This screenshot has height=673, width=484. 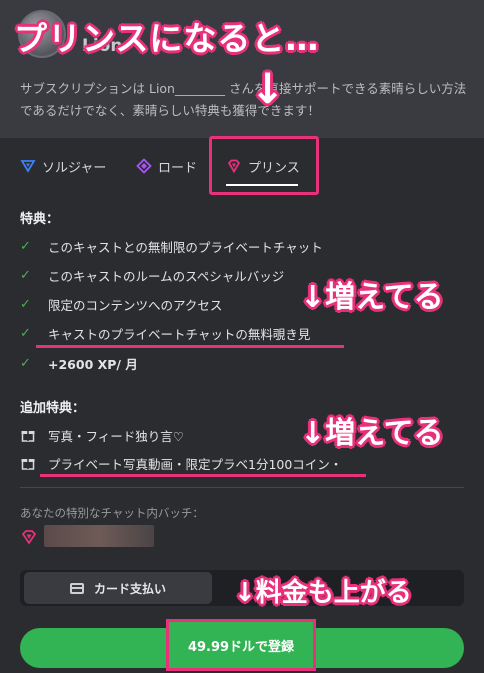 What do you see at coordinates (264, 165) in the screenshot?
I see `annotation-highlight-box` at bounding box center [264, 165].